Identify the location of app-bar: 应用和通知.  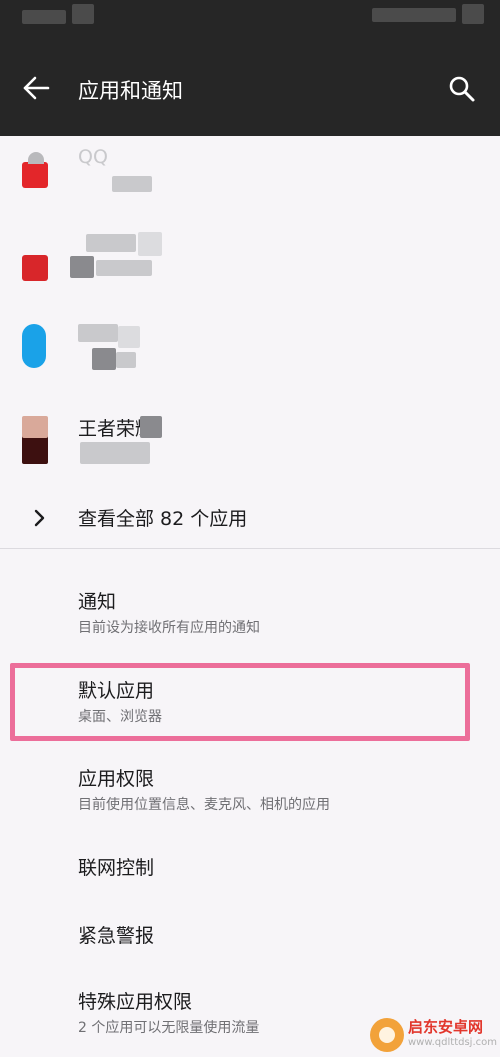
(250, 88).